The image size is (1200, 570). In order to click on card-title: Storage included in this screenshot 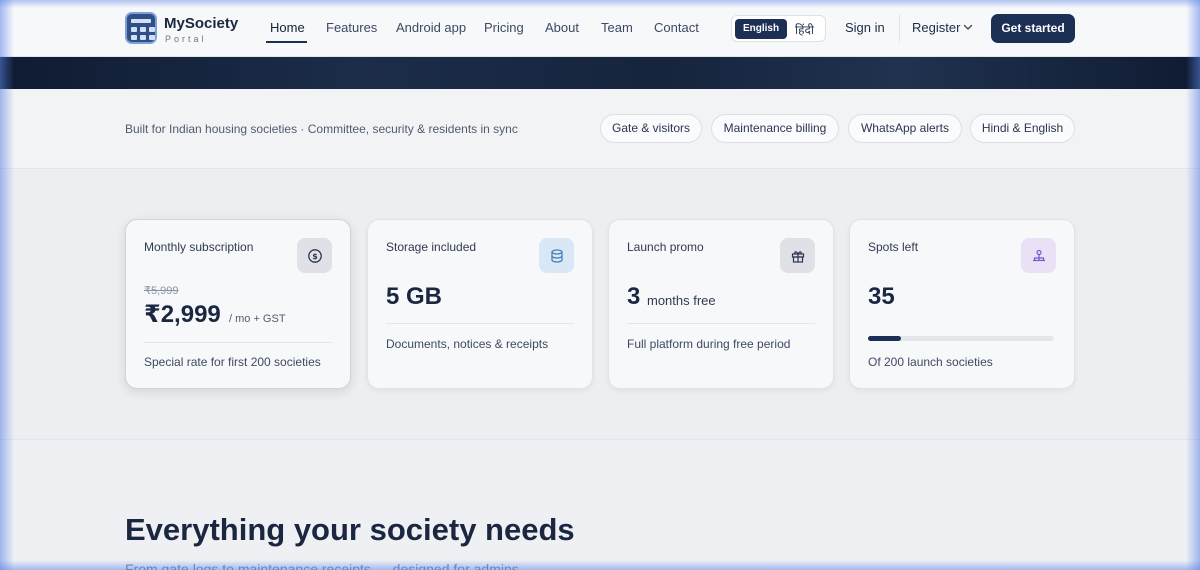, I will do `click(431, 247)`.